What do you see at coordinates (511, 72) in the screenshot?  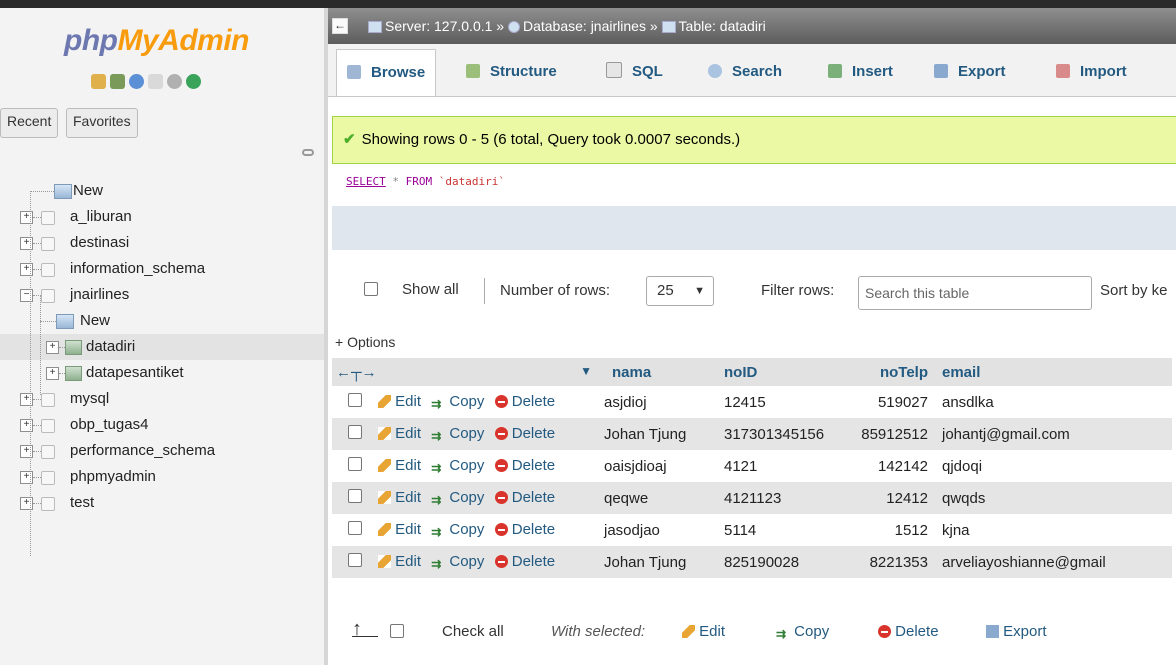 I see `tab-structure: Structure` at bounding box center [511, 72].